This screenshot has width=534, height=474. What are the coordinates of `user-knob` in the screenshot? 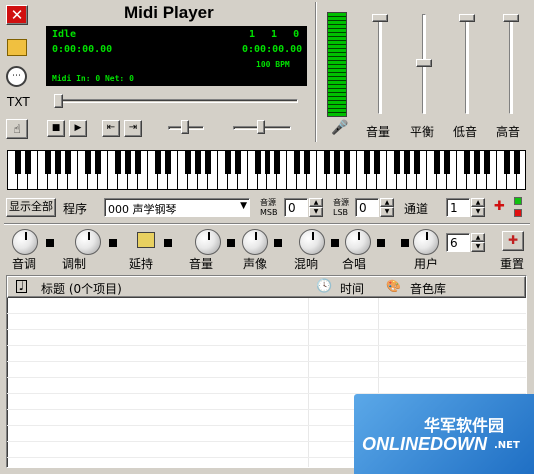 It's located at (426, 242).